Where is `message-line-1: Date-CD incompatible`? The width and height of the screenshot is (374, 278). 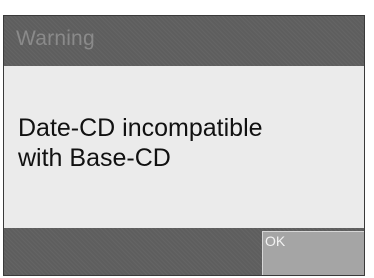
message-line-1: Date-CD incompatible is located at coordinates (140, 128).